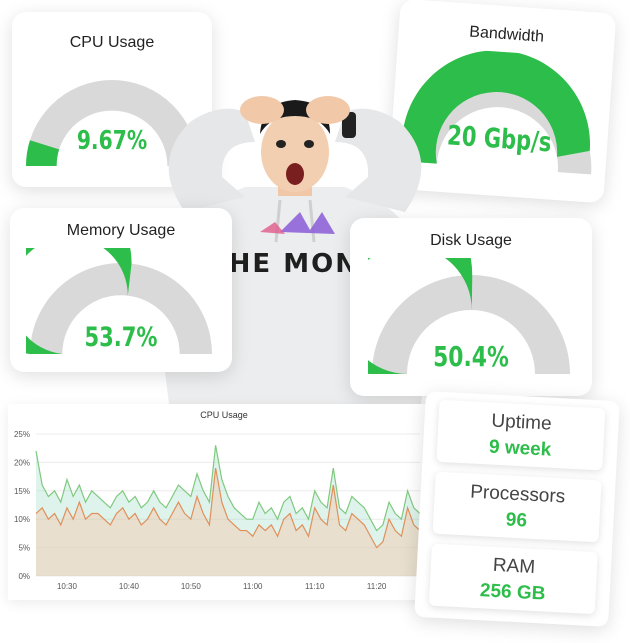 The height and width of the screenshot is (643, 630). What do you see at coordinates (315, 586) in the screenshot?
I see `x-tick-label: 11:10` at bounding box center [315, 586].